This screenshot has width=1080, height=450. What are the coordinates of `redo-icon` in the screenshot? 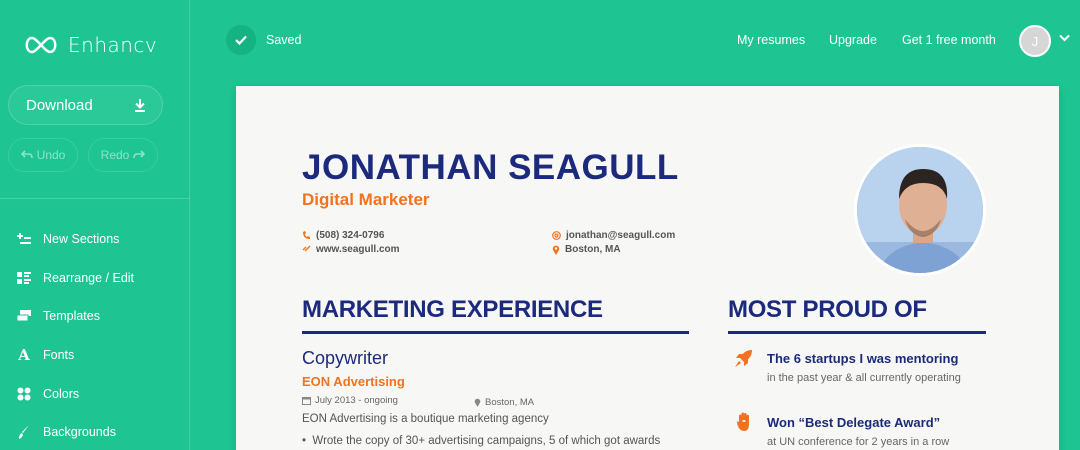 It's located at (139, 154).